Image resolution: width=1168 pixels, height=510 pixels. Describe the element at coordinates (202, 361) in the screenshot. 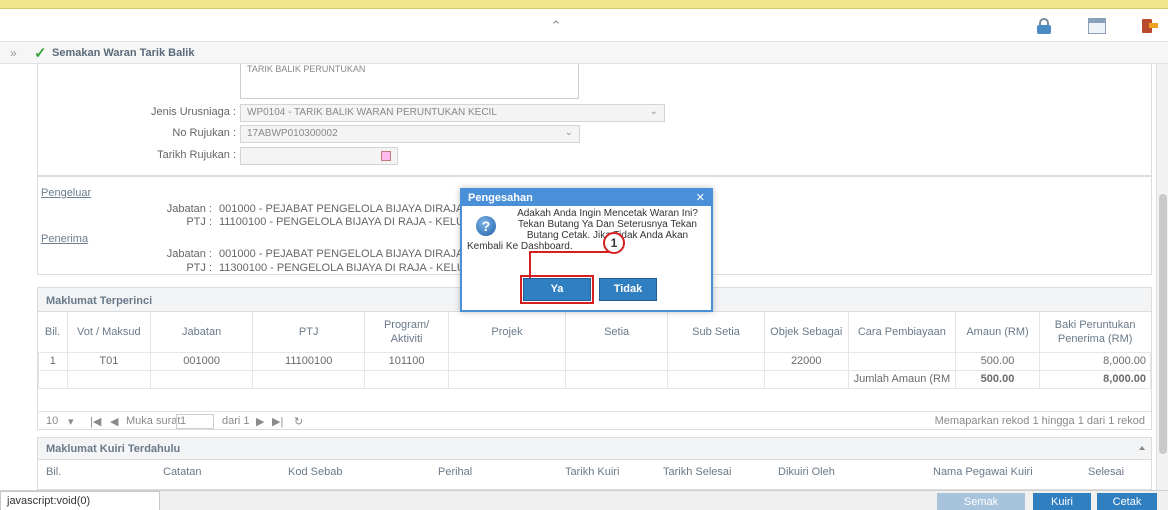

I see `cell-jabatan: 001000` at that location.